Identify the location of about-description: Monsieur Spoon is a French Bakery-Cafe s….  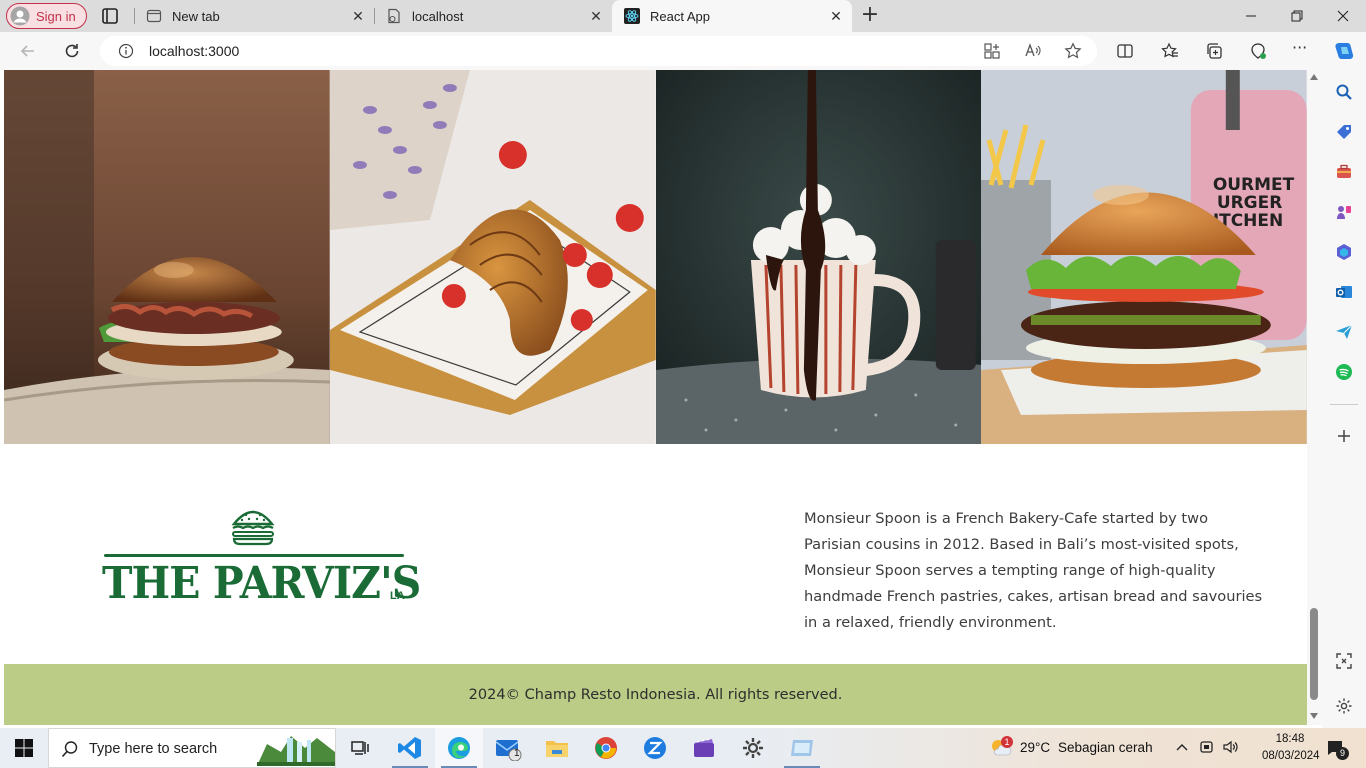
(1033, 570).